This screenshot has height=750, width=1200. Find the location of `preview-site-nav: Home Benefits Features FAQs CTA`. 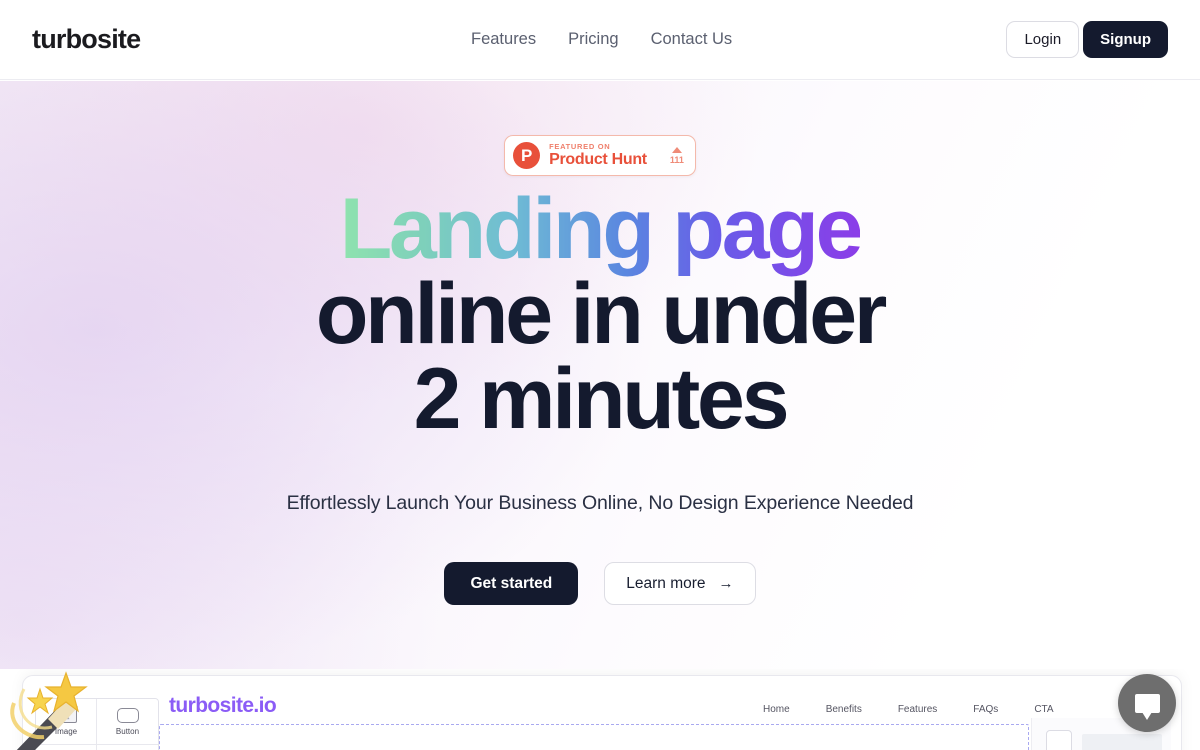

preview-site-nav: Home Benefits Features FAQs CTA is located at coordinates (908, 709).